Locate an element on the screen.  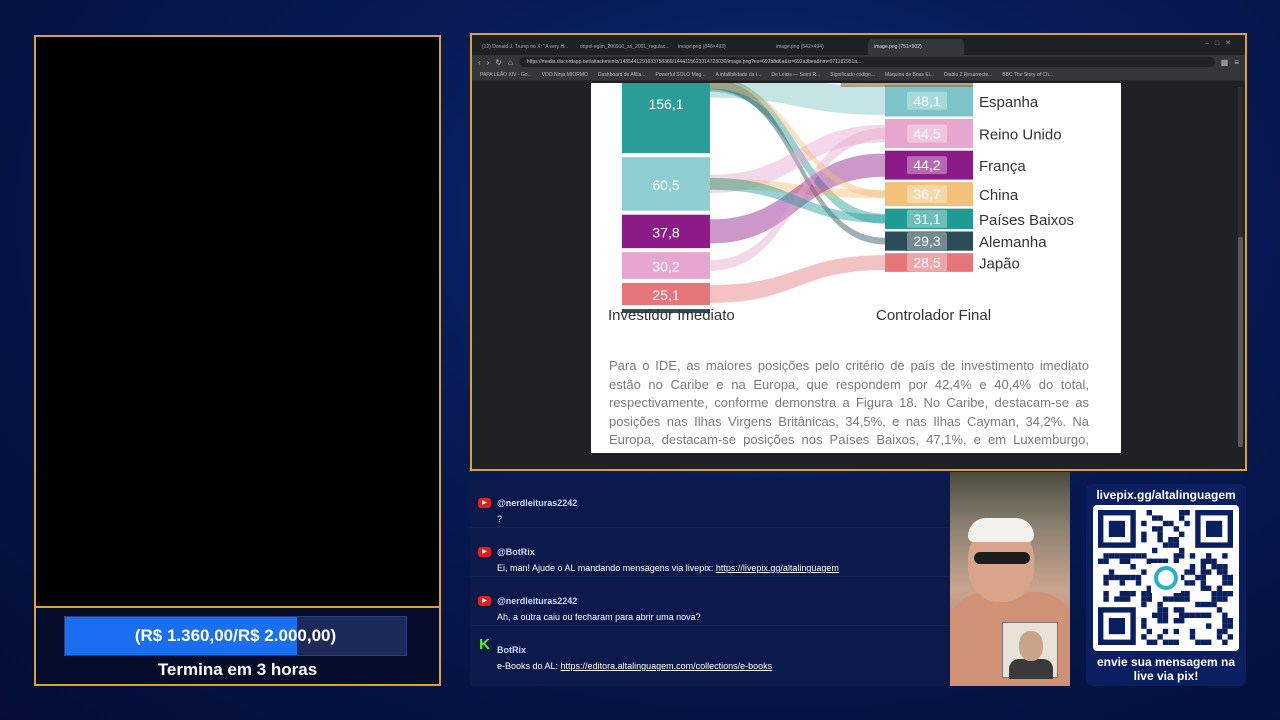
sankey-flow is located at coordinates (907, 85).